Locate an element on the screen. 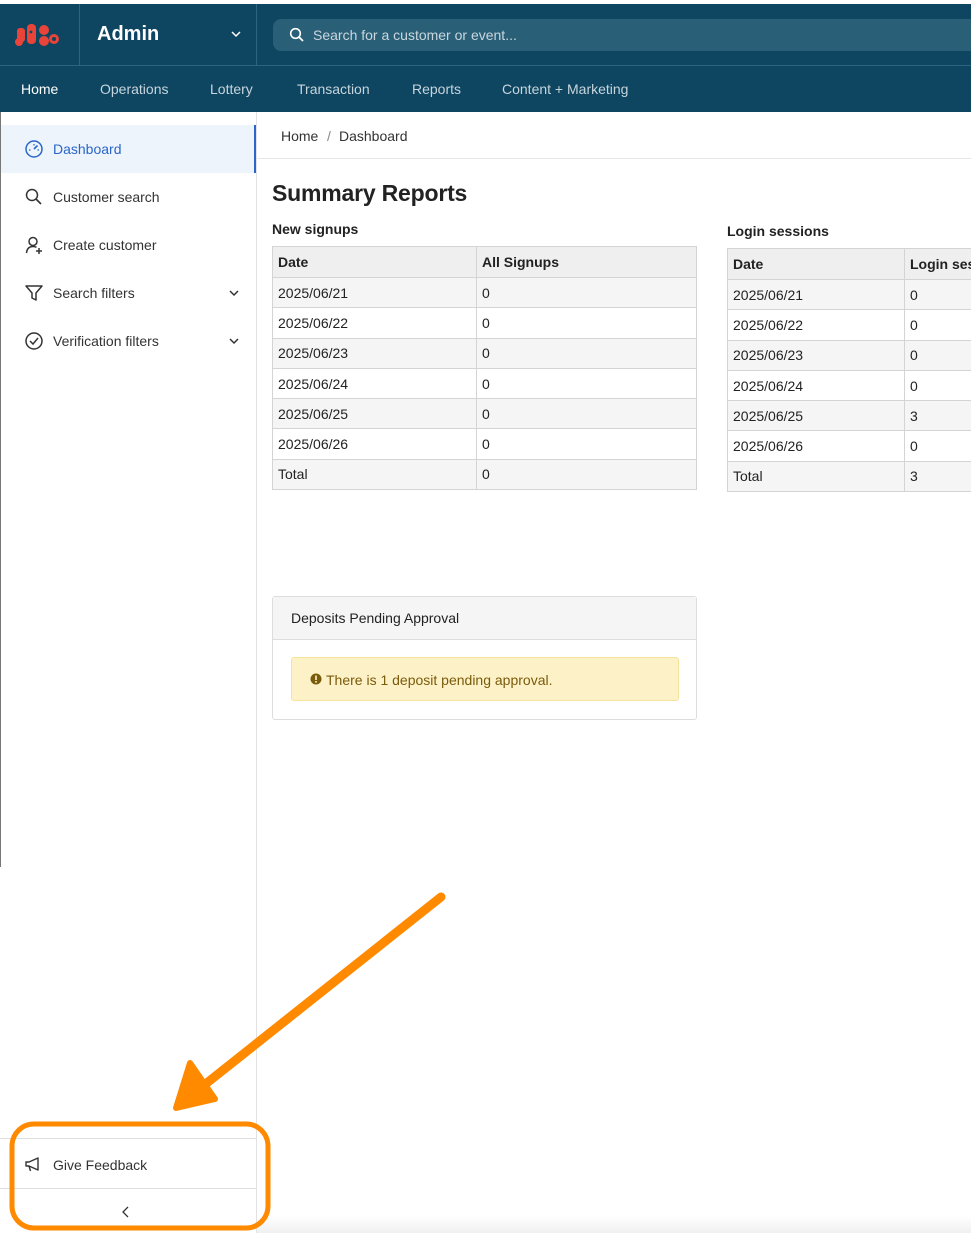 The image size is (971, 1233). filter-icon is located at coordinates (34, 293).